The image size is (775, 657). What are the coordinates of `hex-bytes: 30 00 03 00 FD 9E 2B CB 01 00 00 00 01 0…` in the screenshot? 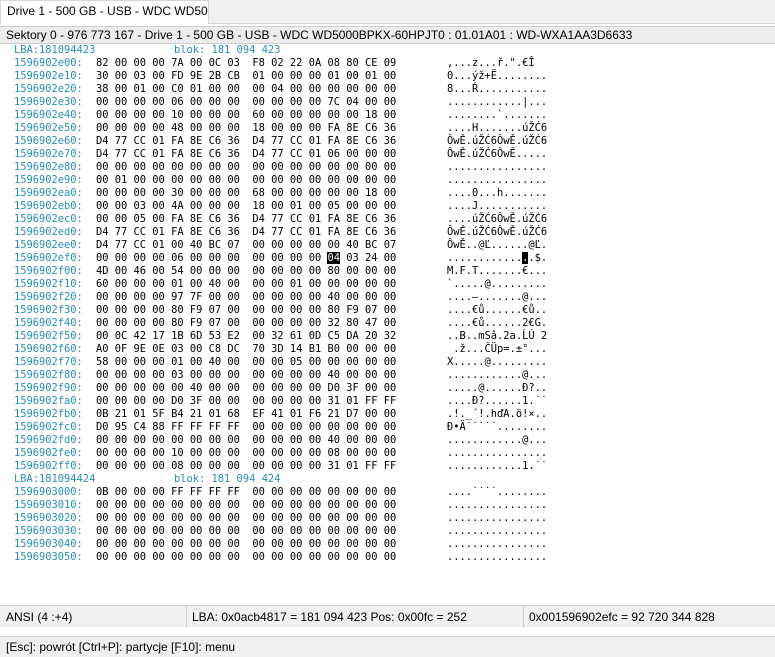 It's located at (246, 76).